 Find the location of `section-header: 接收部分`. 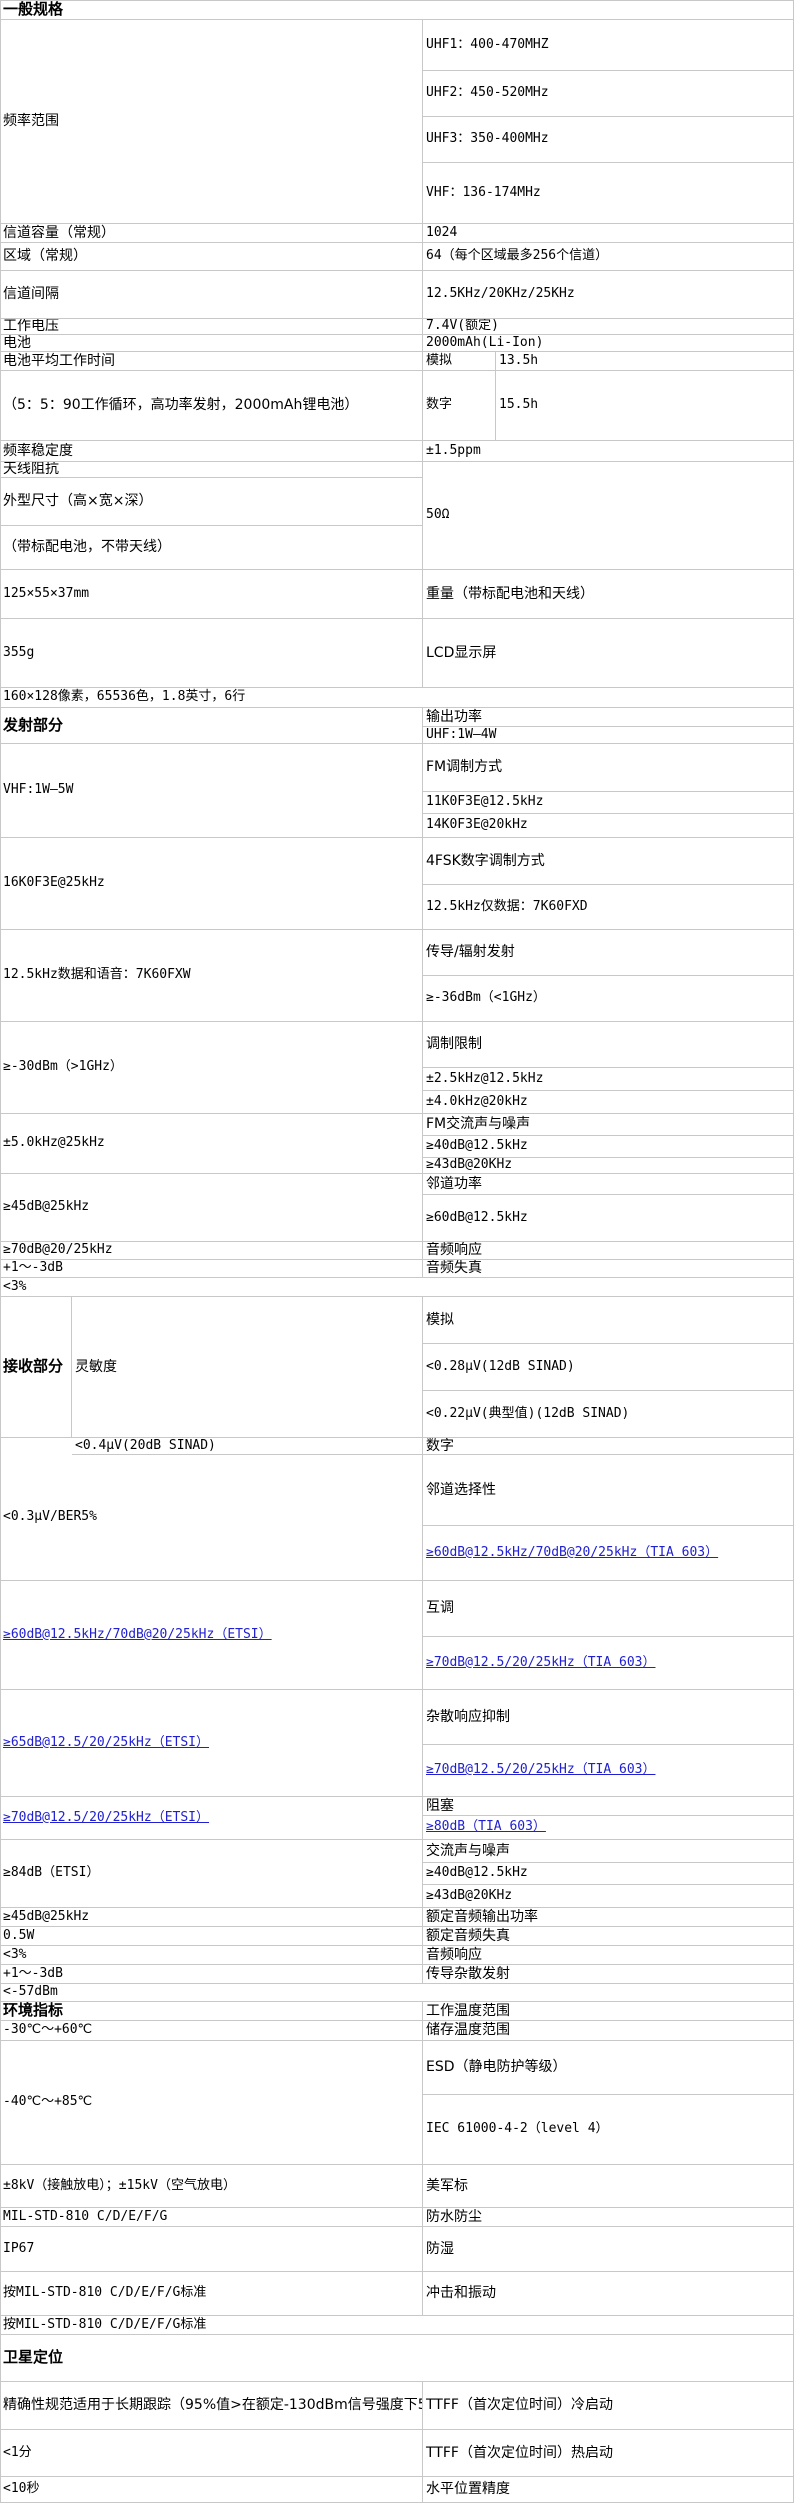

section-header: 接收部分 is located at coordinates (36, 1367).